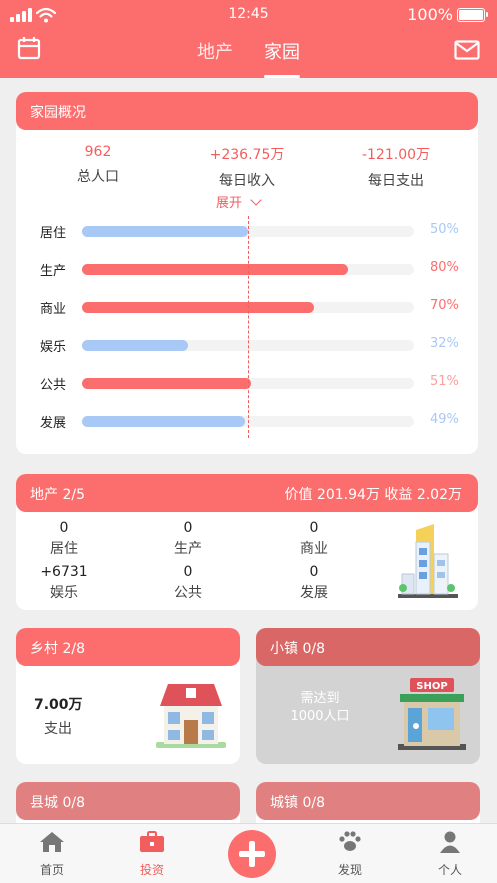  Describe the element at coordinates (350, 841) in the screenshot. I see `paw-icon` at that location.